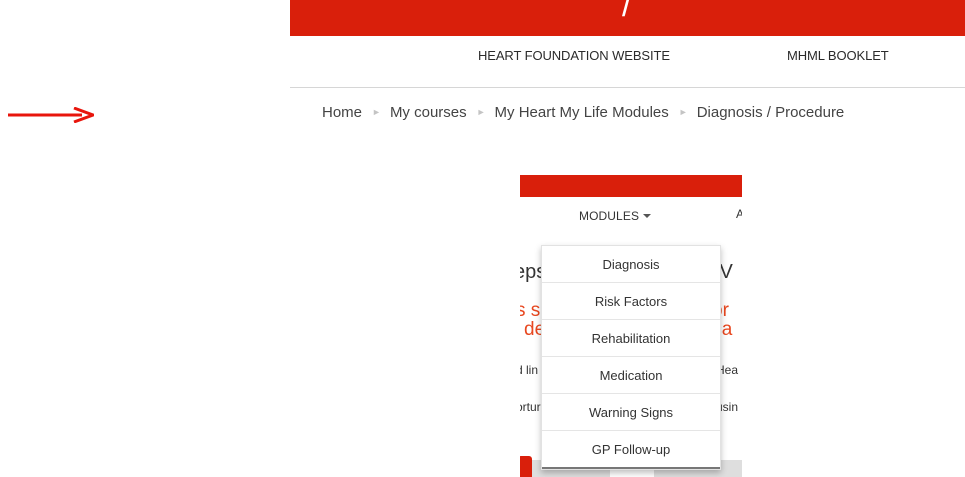 This screenshot has width=965, height=477. I want to click on caret-down-icon, so click(647, 216).